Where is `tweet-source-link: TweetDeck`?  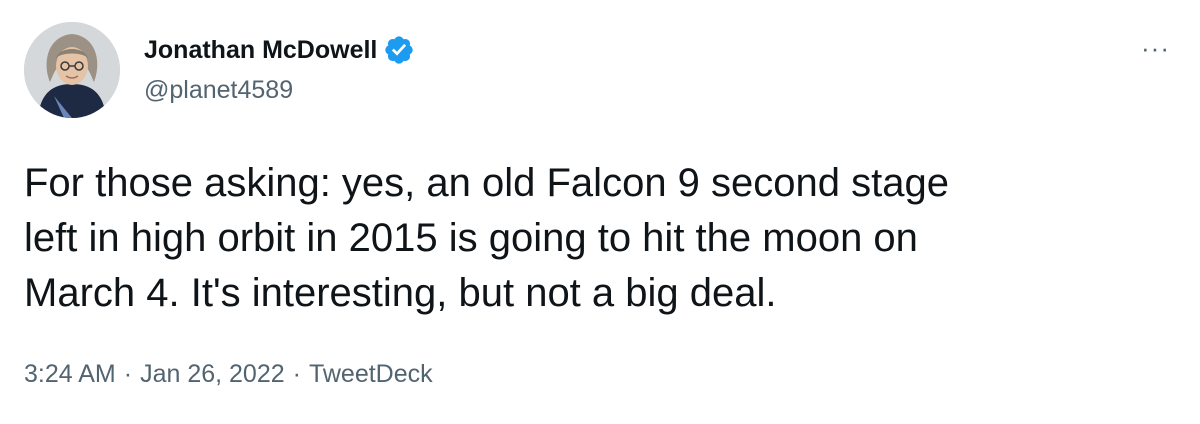 tweet-source-link: TweetDeck is located at coordinates (371, 374).